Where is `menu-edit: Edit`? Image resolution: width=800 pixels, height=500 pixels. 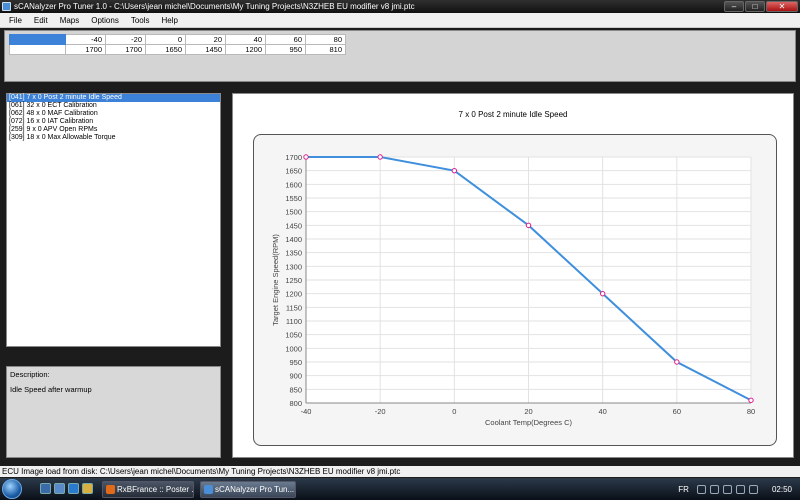 menu-edit: Edit is located at coordinates (41, 20).